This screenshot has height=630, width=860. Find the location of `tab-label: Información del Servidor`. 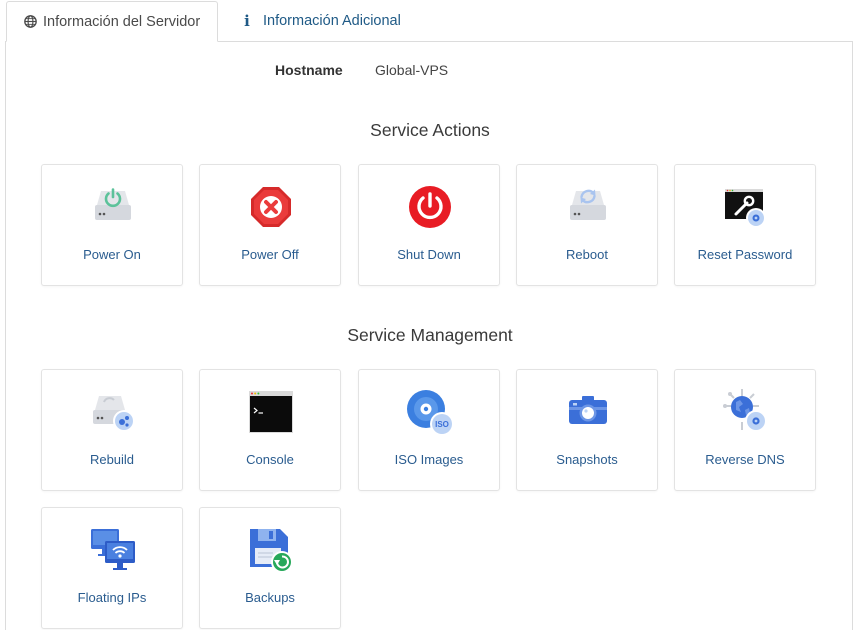

tab-label: Información del Servidor is located at coordinates (122, 21).